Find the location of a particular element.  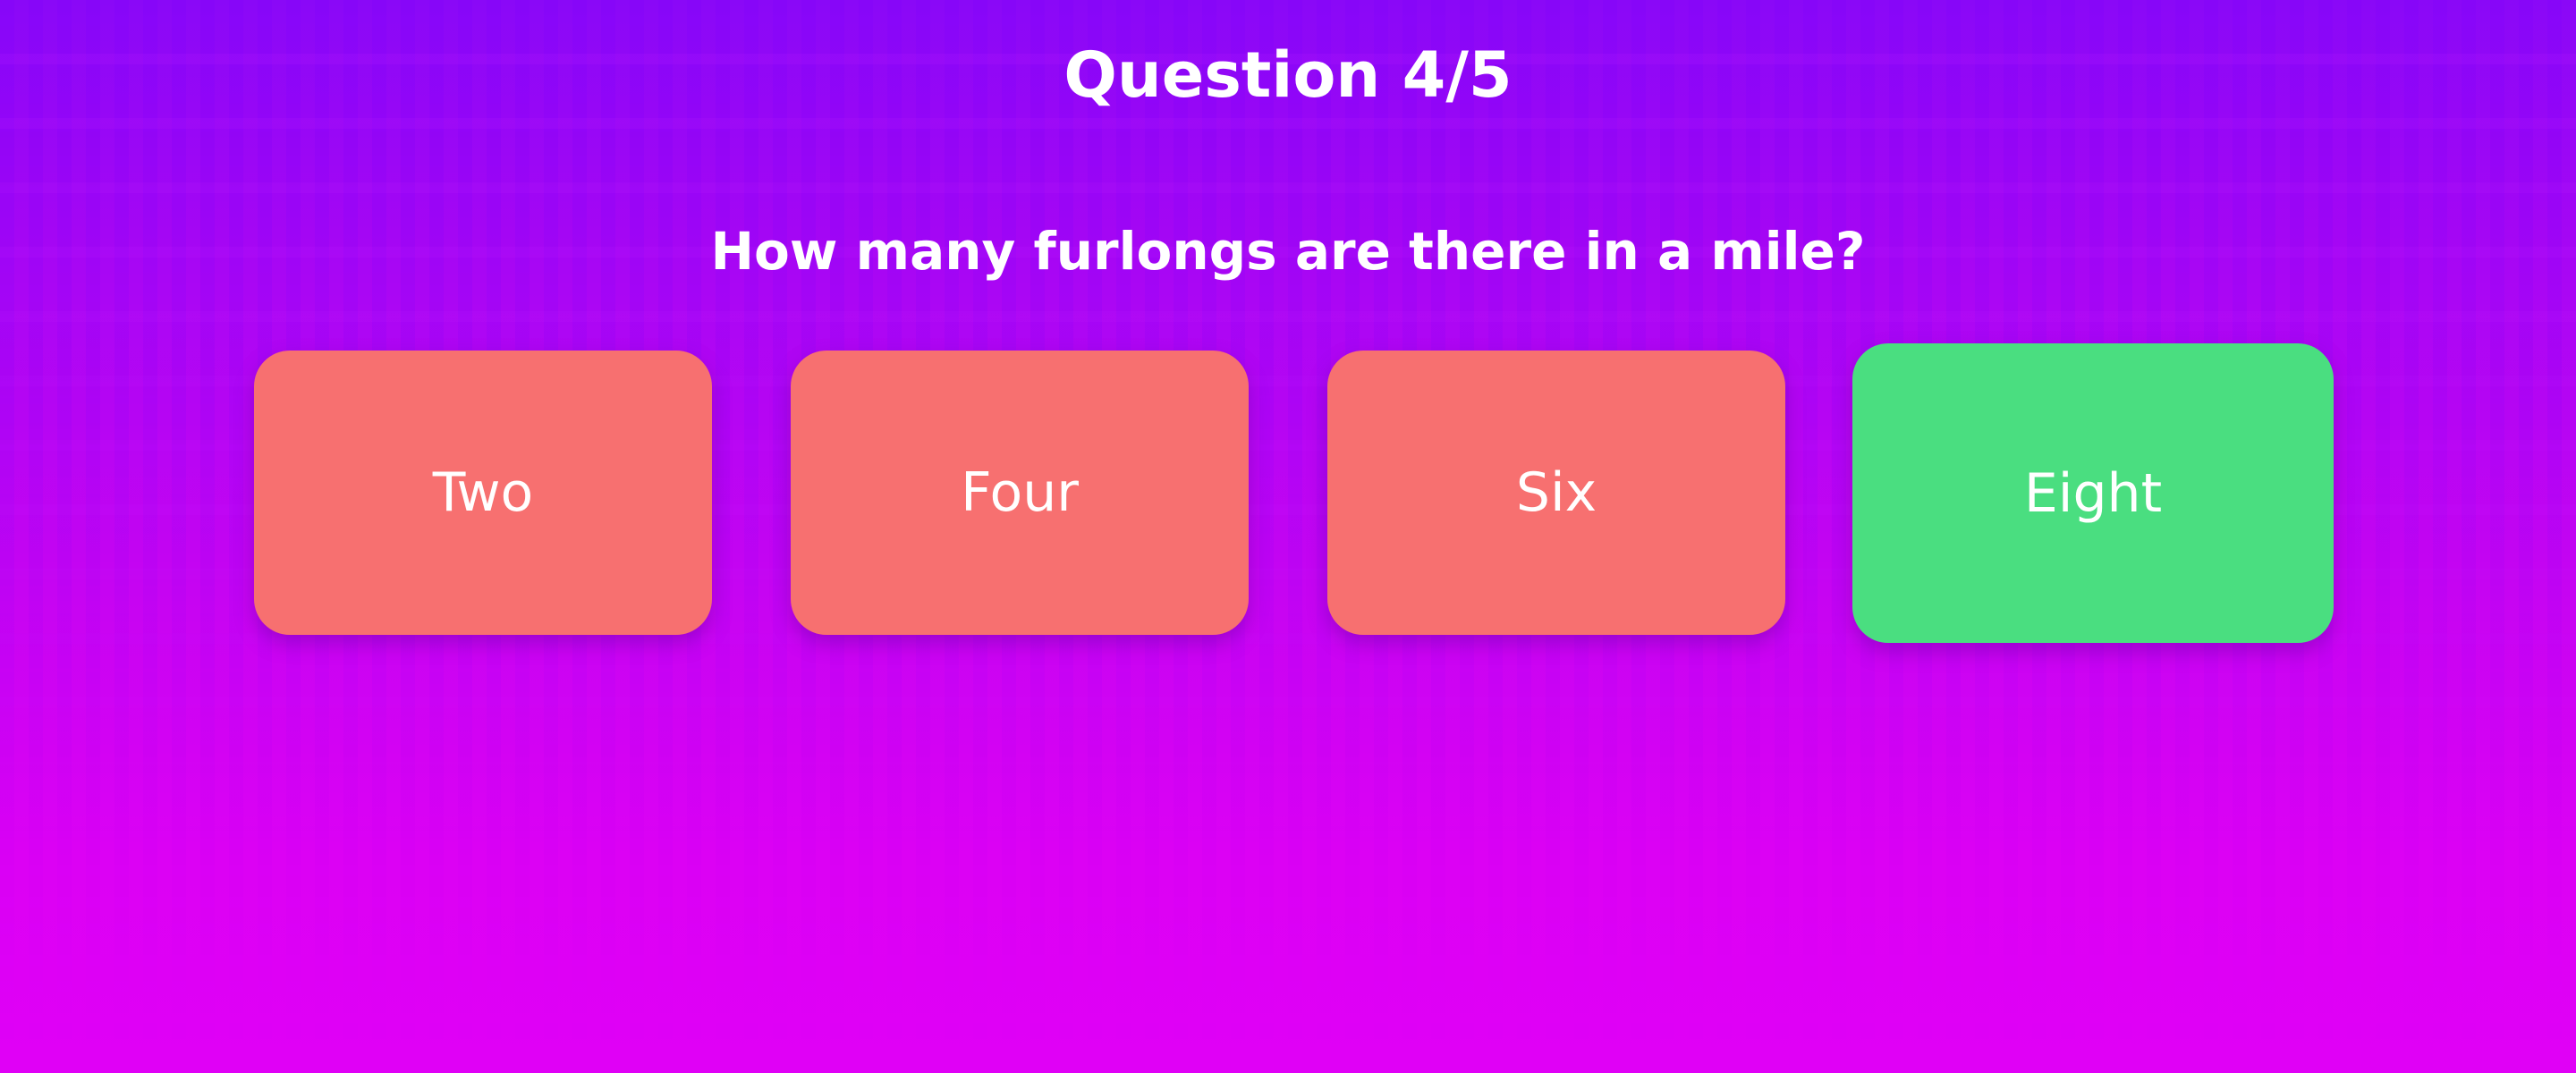

answer-label: Six is located at coordinates (1556, 493).